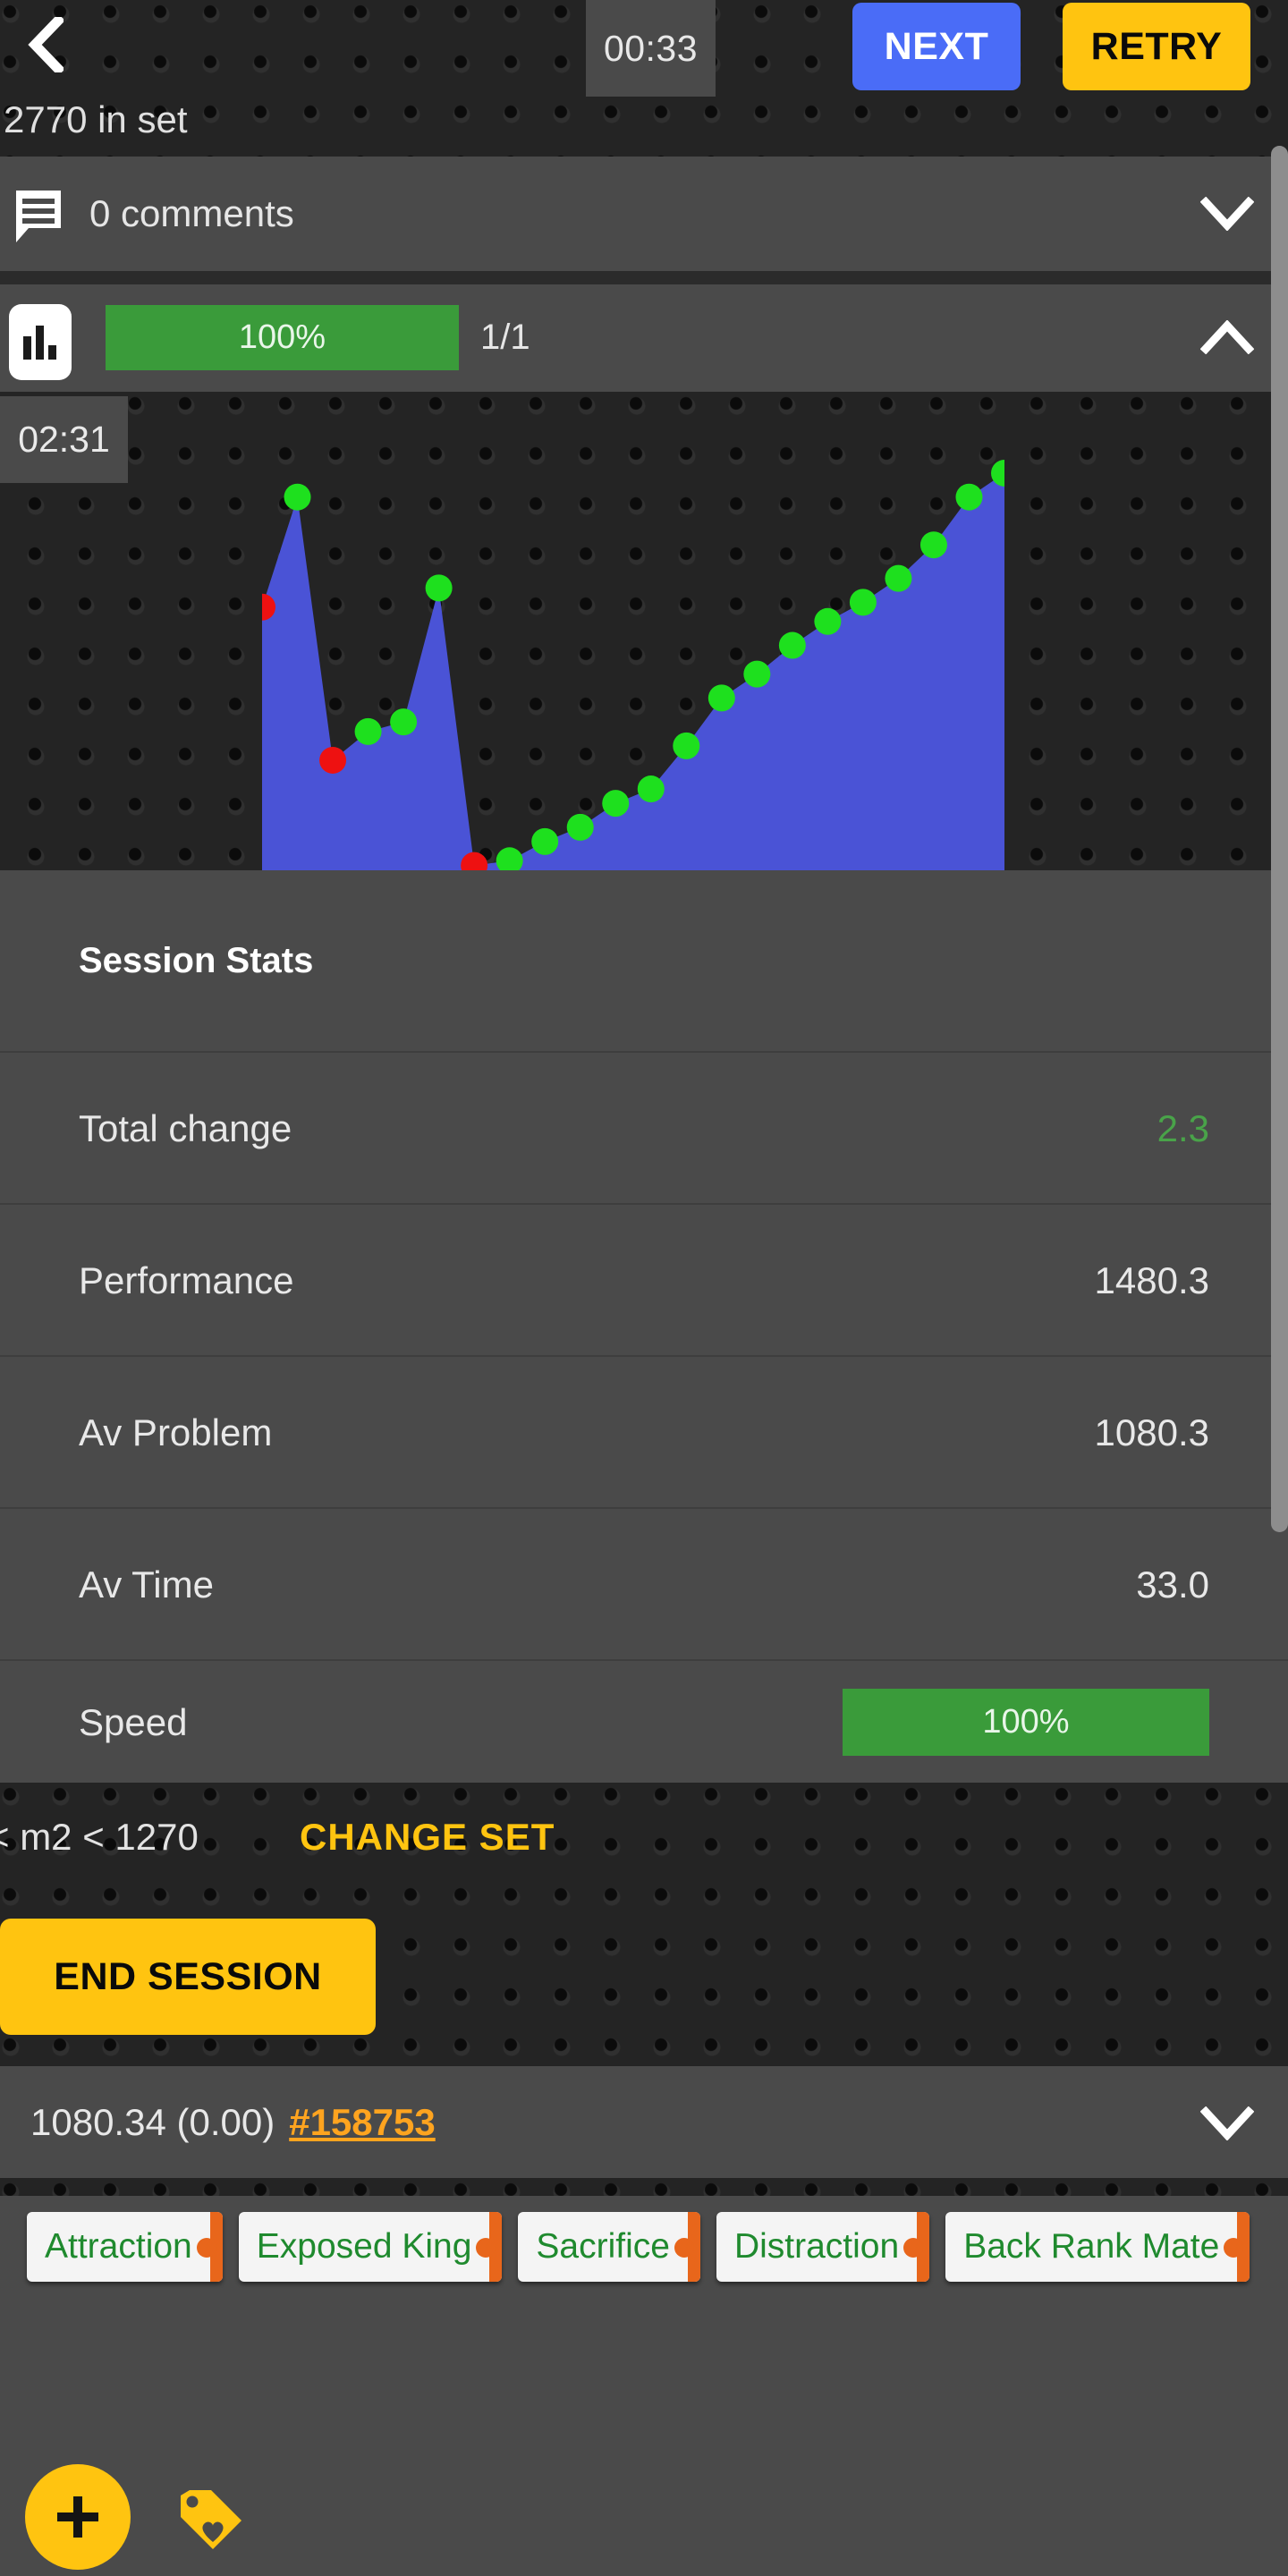 This screenshot has height=2576, width=1288. Describe the element at coordinates (1172, 1584) in the screenshot. I see `stat-value: 33.0` at that location.